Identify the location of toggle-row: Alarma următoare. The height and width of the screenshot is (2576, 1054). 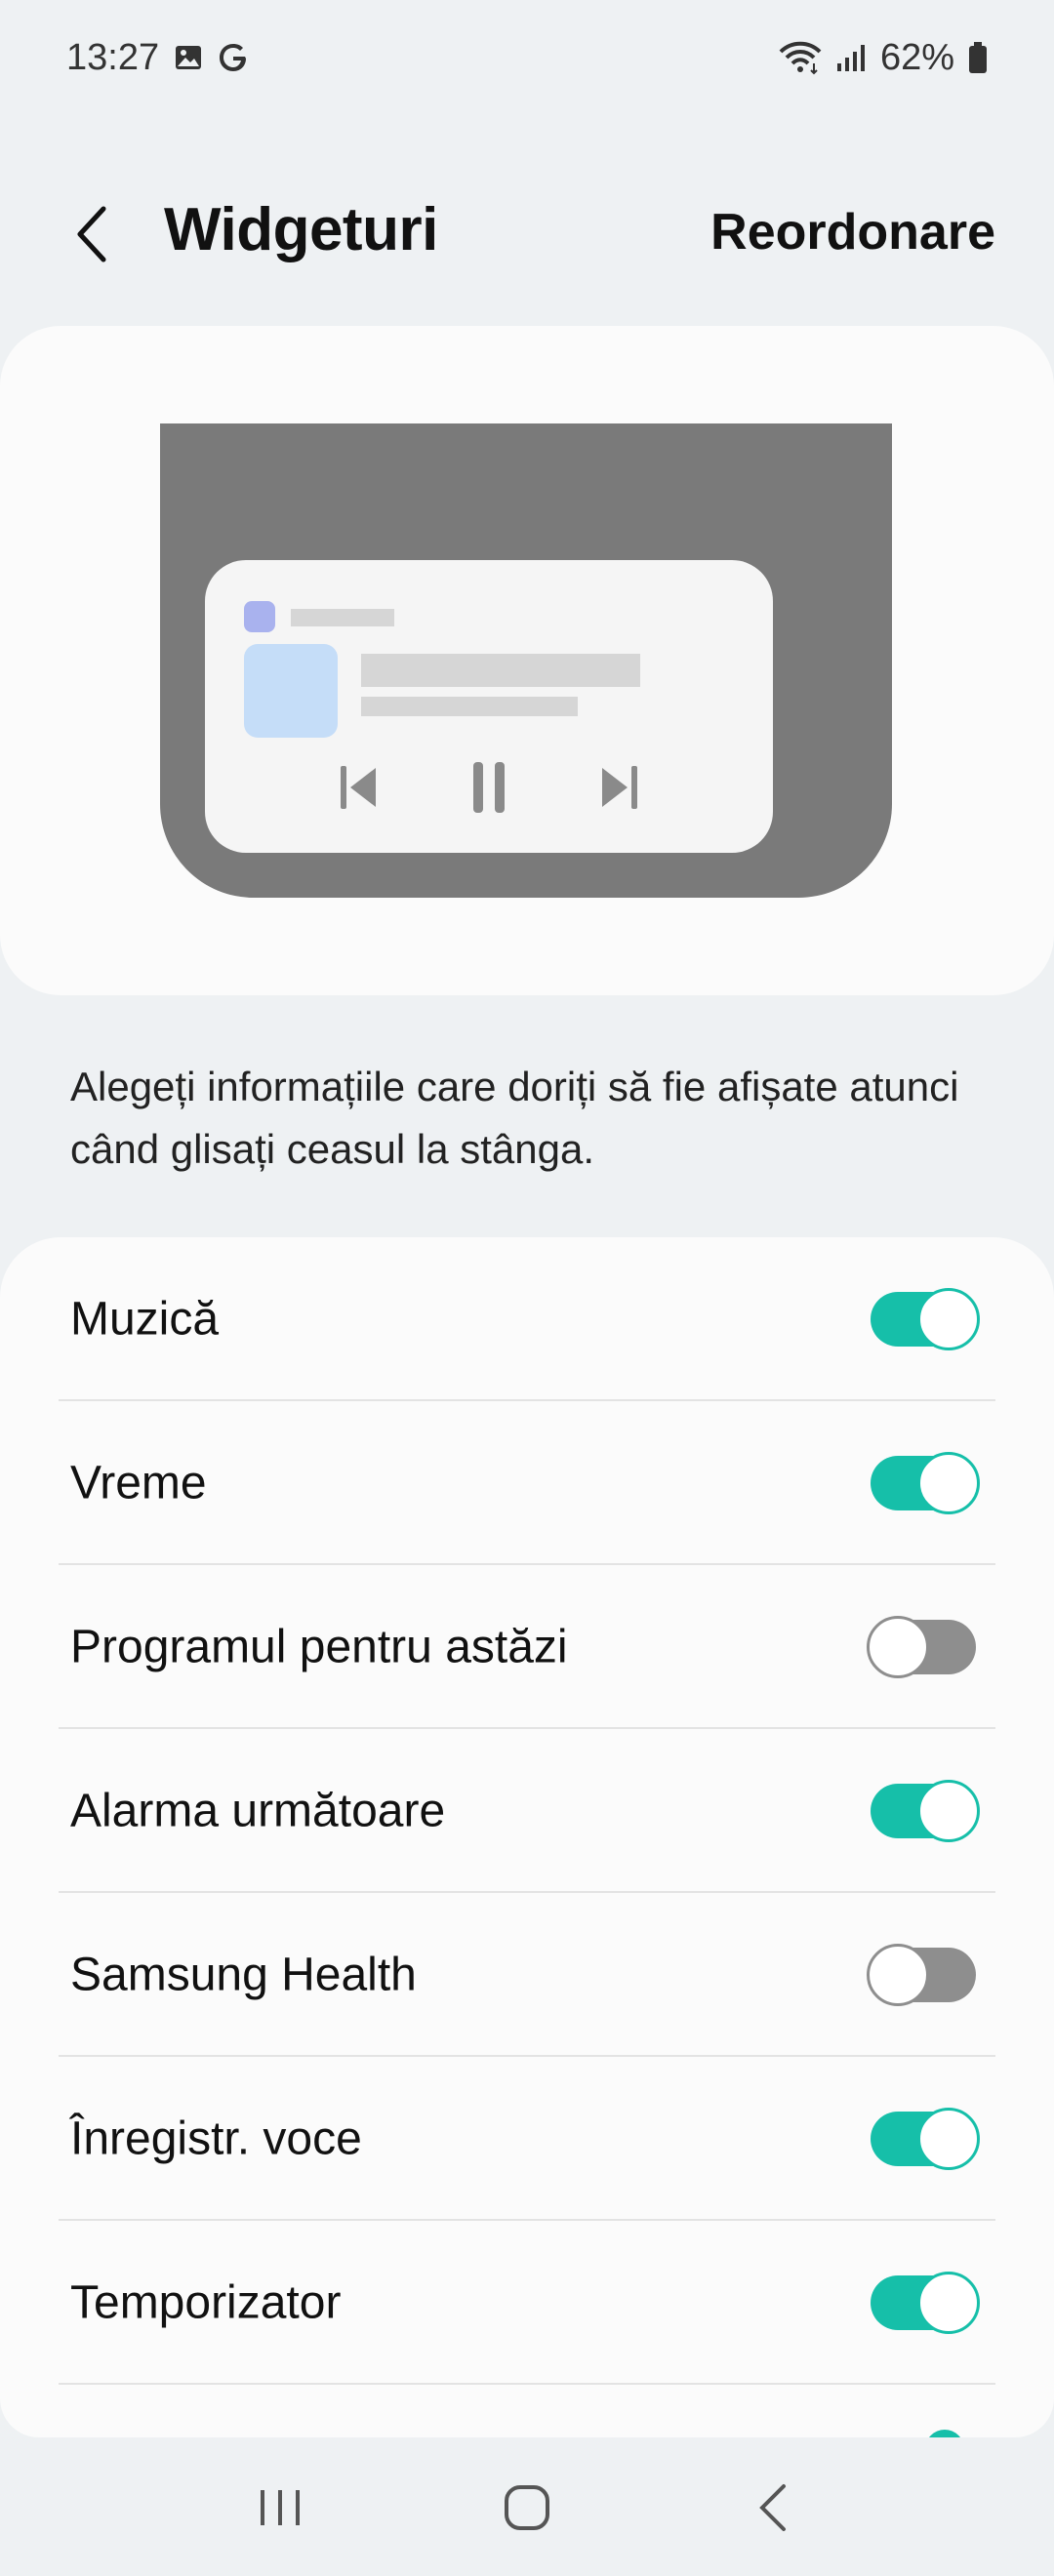
(527, 1811).